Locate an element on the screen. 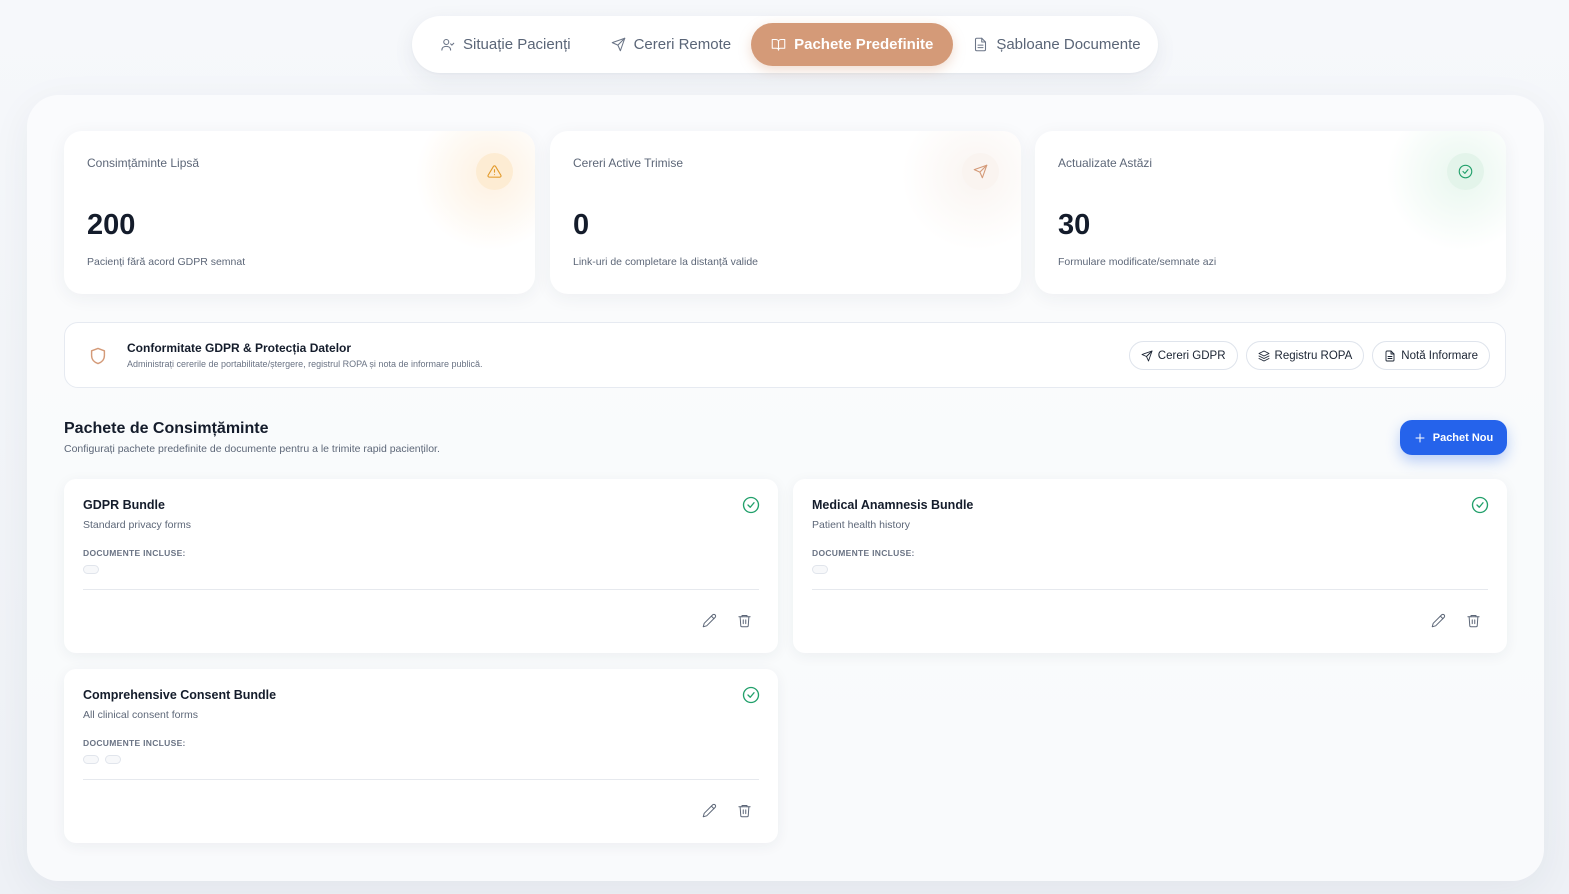 The image size is (1569, 894). layers-icon is located at coordinates (1263, 355).